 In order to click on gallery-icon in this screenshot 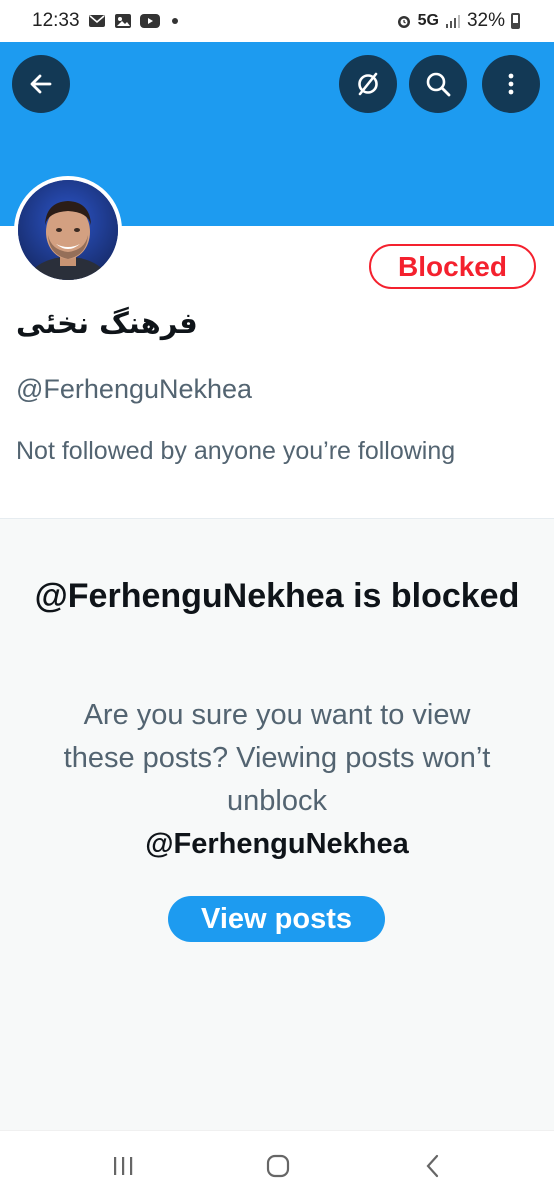, I will do `click(122, 21)`.